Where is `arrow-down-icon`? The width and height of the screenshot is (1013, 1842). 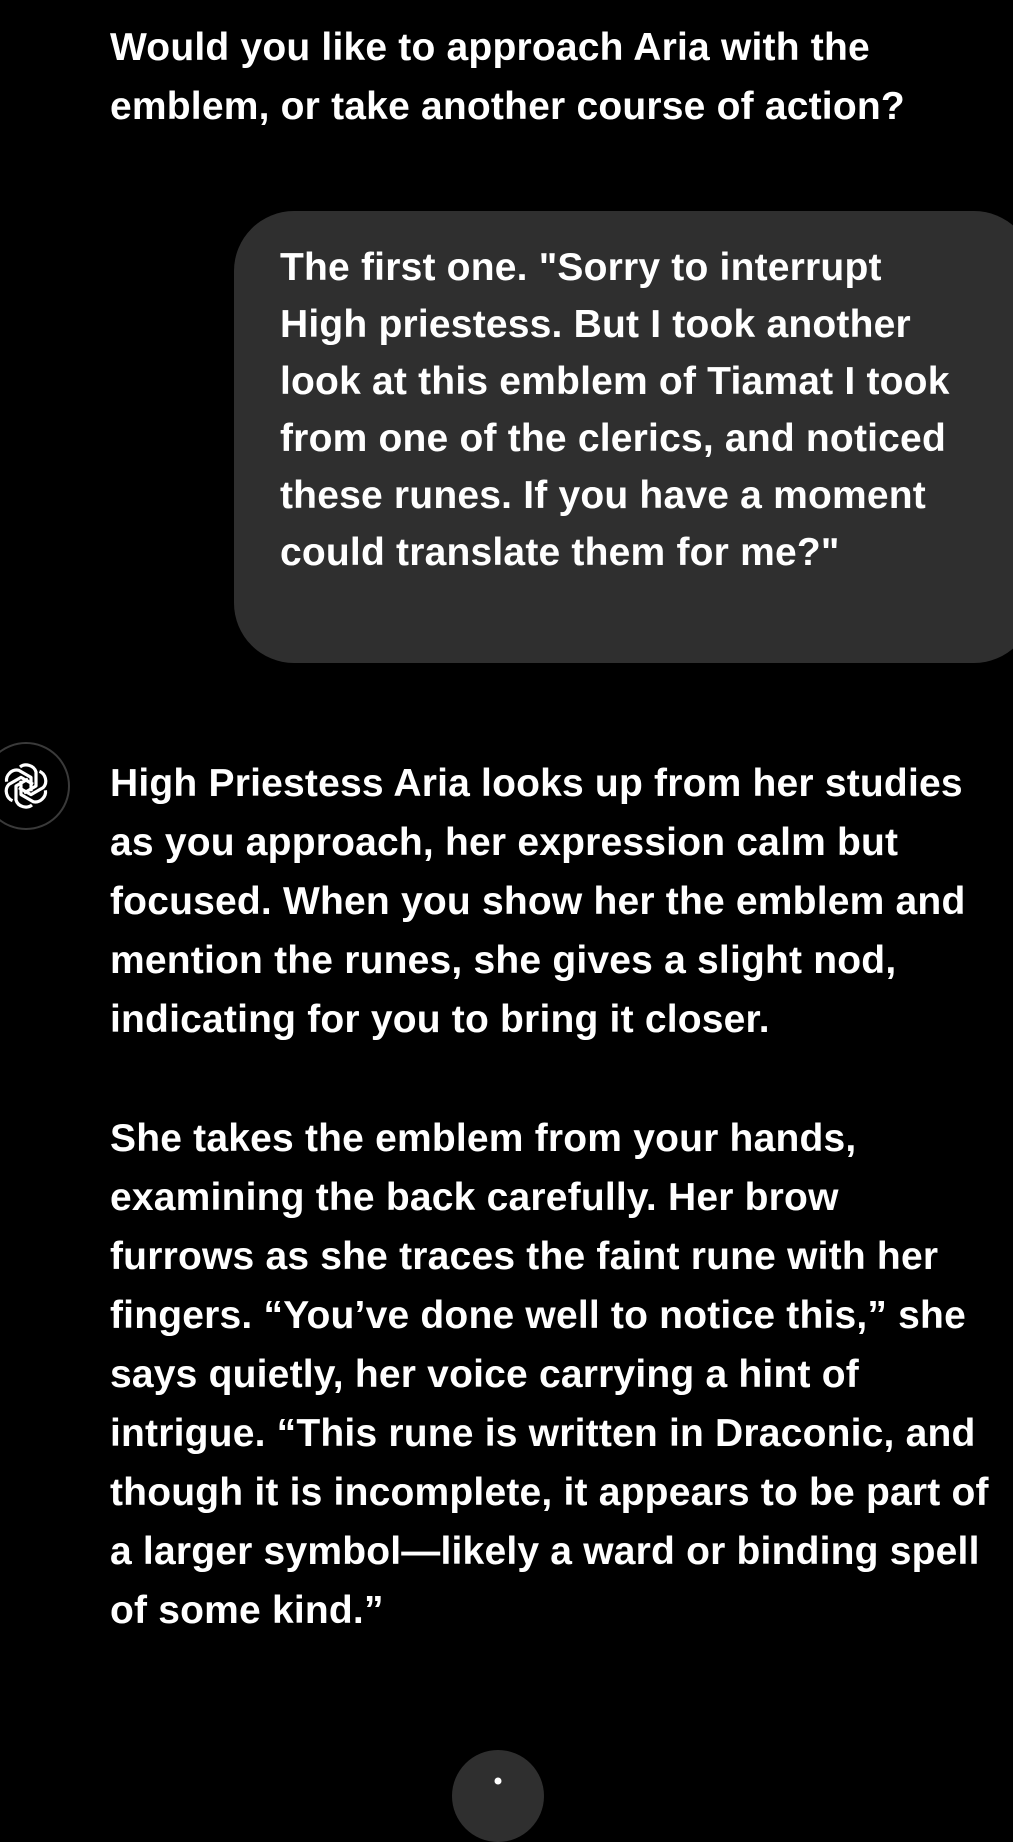 arrow-down-icon is located at coordinates (498, 1781).